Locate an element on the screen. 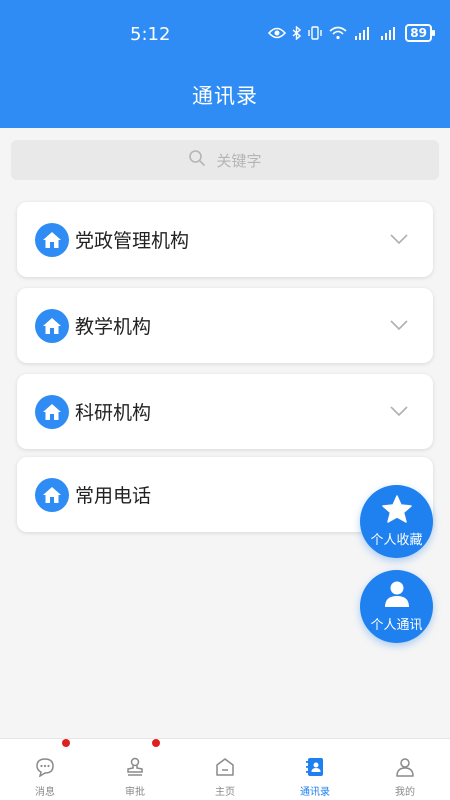 This screenshot has width=450, height=800. vibrate-icon is located at coordinates (315, 33).